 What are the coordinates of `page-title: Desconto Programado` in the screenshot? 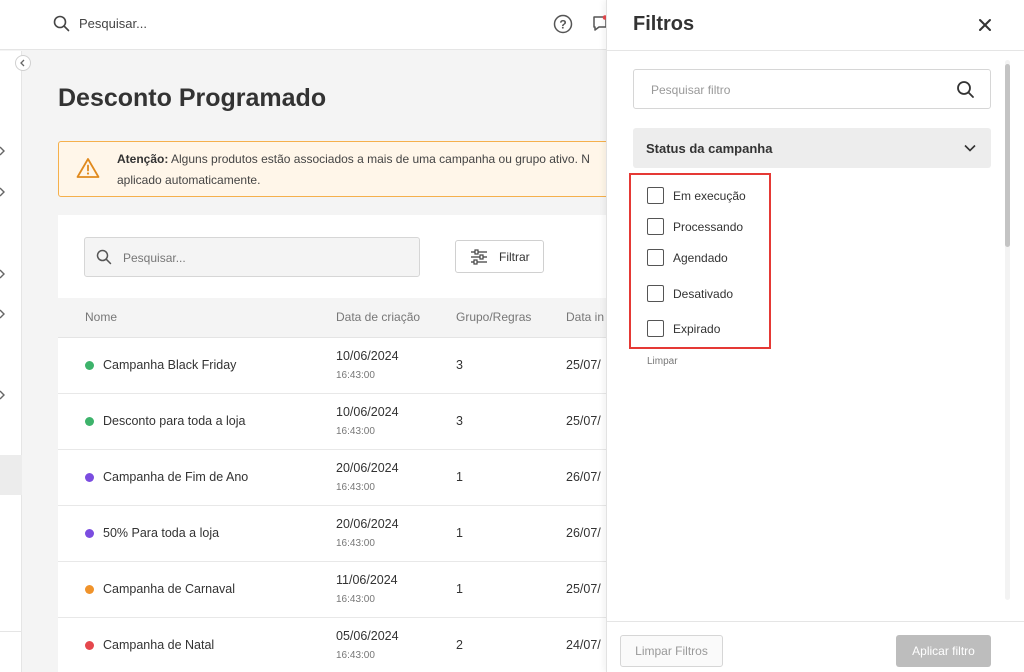 It's located at (192, 98).